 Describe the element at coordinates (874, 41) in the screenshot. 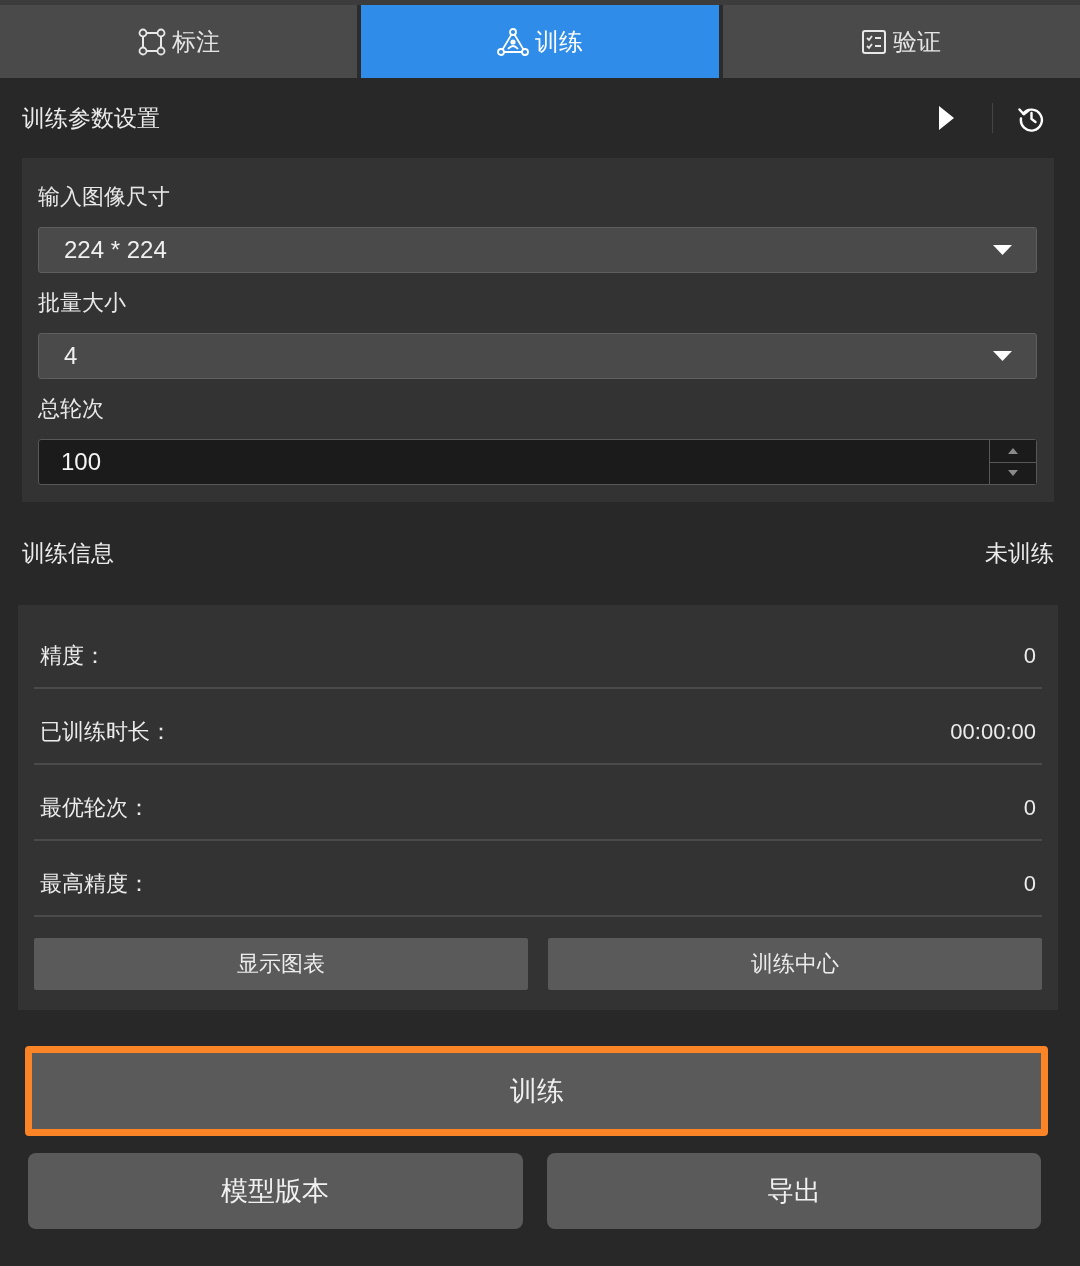

I see `checklist-icon` at that location.